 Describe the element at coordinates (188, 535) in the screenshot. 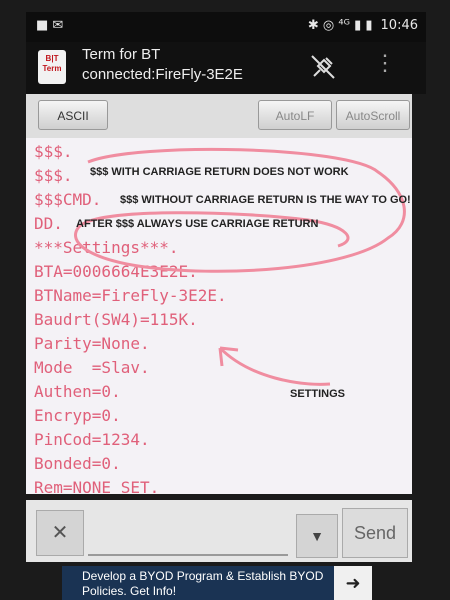

I see `command-input` at that location.